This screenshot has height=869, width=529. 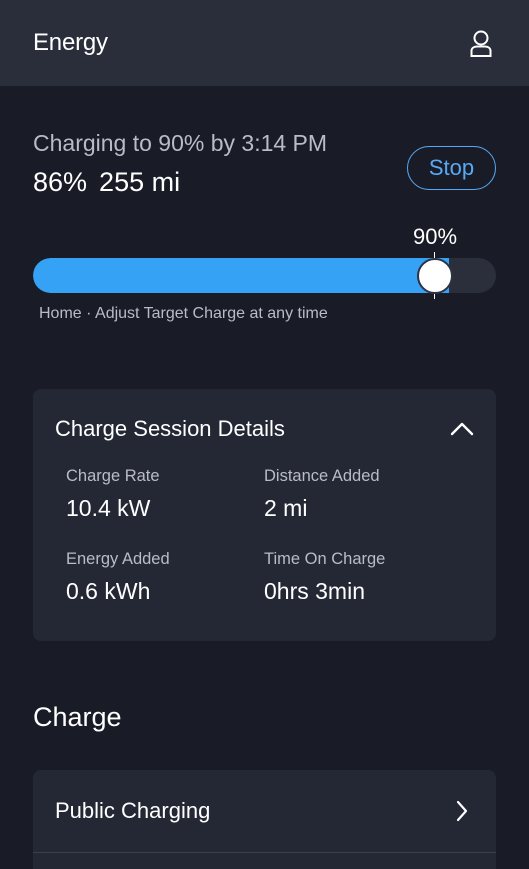 I want to click on chevron-up-icon, so click(x=462, y=429).